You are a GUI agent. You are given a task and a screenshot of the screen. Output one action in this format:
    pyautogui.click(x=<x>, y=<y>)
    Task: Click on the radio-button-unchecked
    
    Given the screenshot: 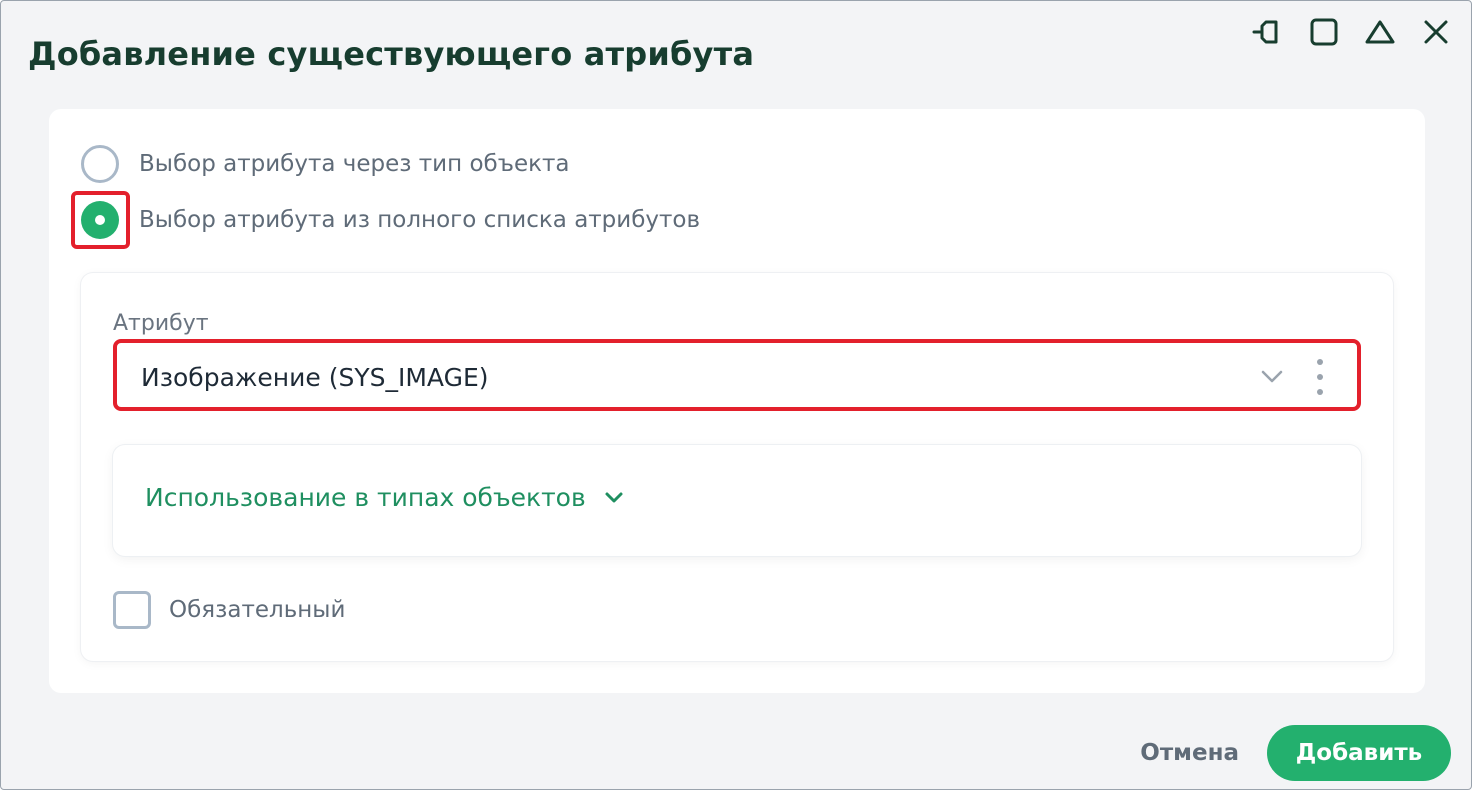 What is the action you would take?
    pyautogui.click(x=100, y=164)
    